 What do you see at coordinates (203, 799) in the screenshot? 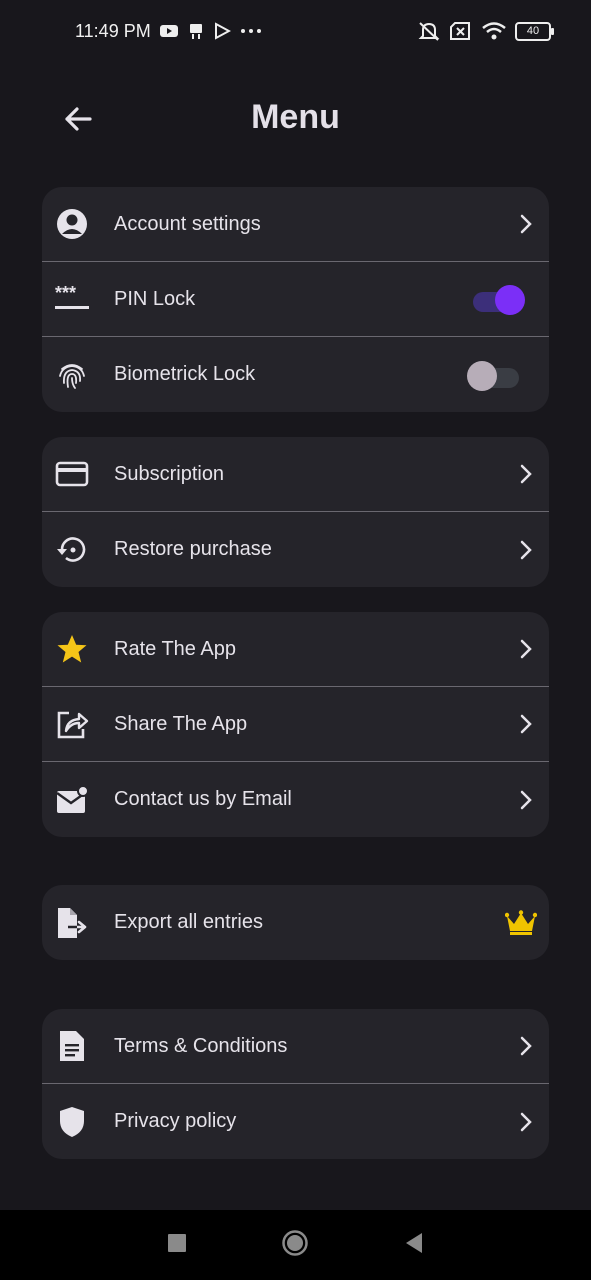
I see `menu-item-label: Contact us by Email` at bounding box center [203, 799].